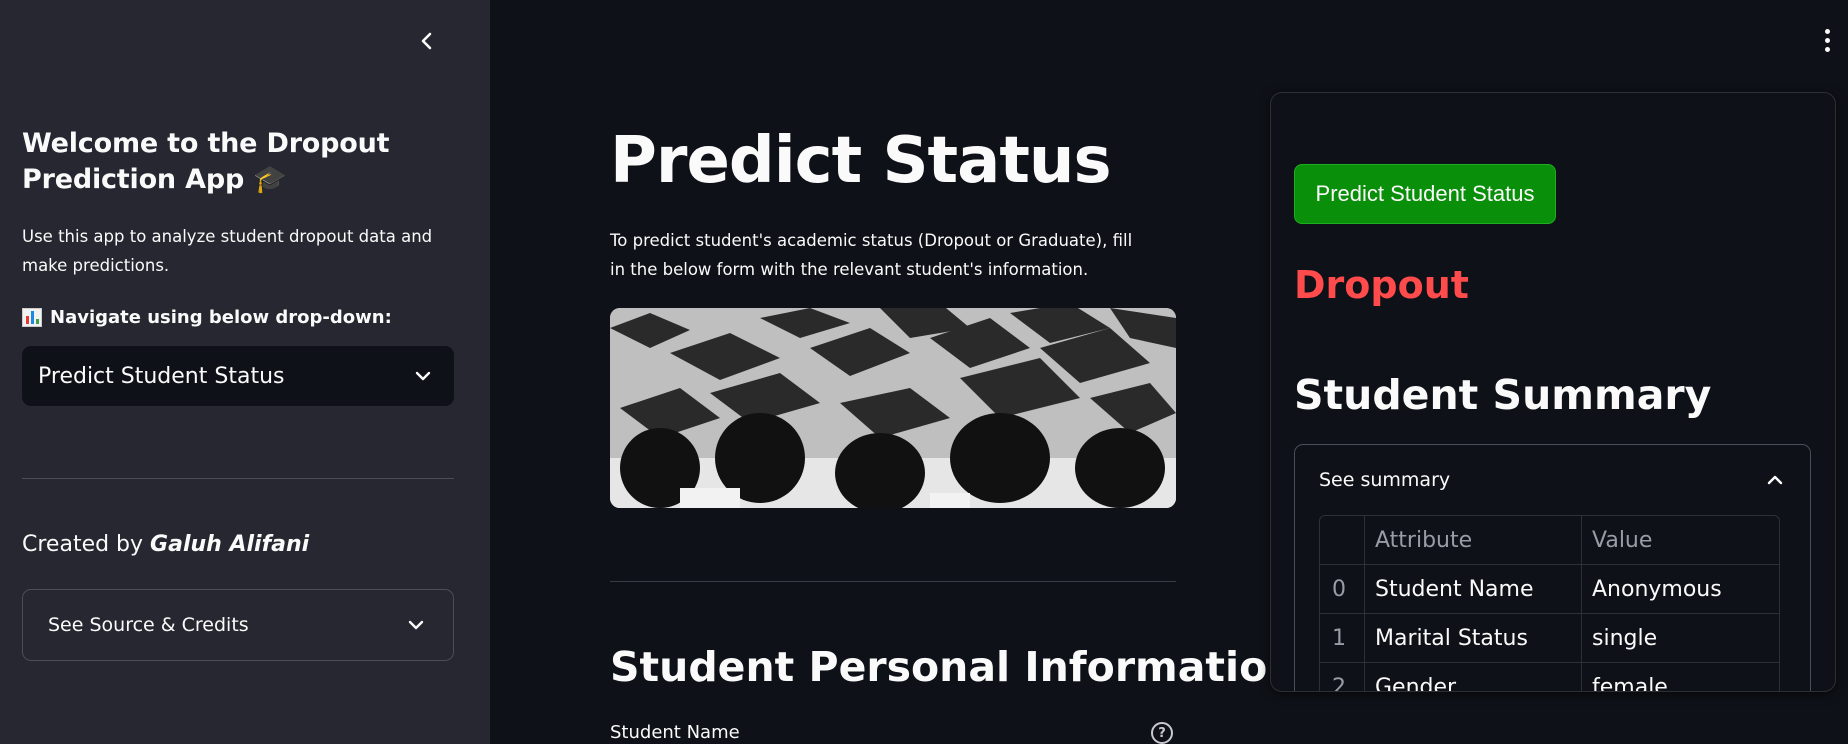 This screenshot has height=744, width=1848. I want to click on created-by: Created by Galuh Alifani, so click(165, 544).